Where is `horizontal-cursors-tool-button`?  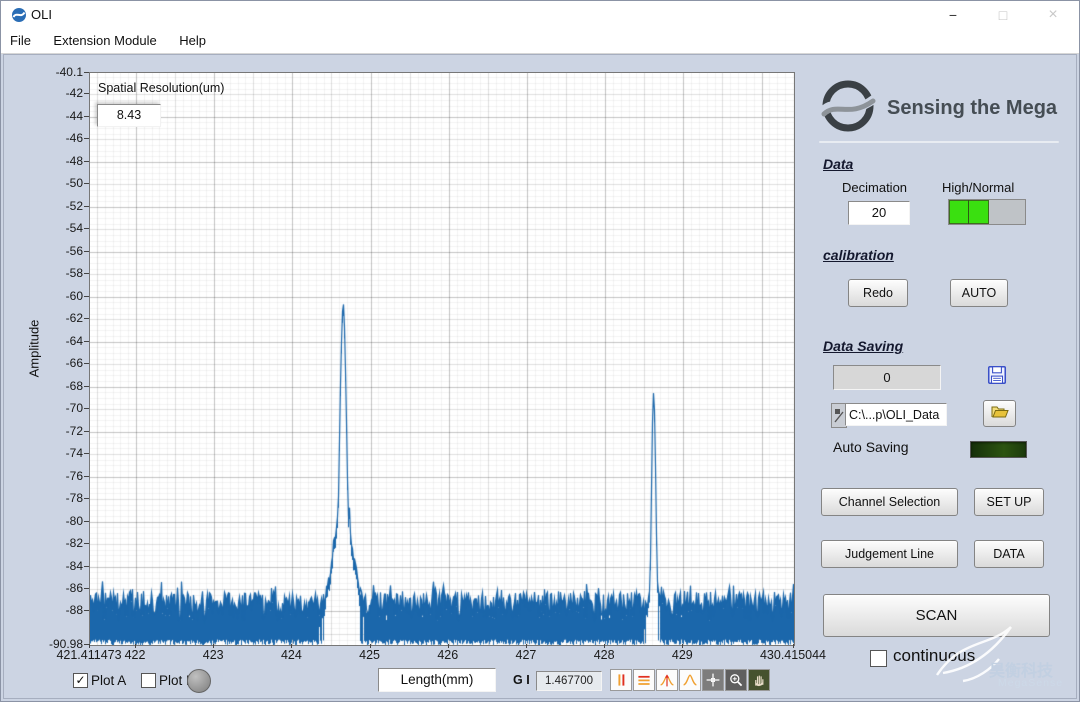
horizontal-cursors-tool-button is located at coordinates (644, 680).